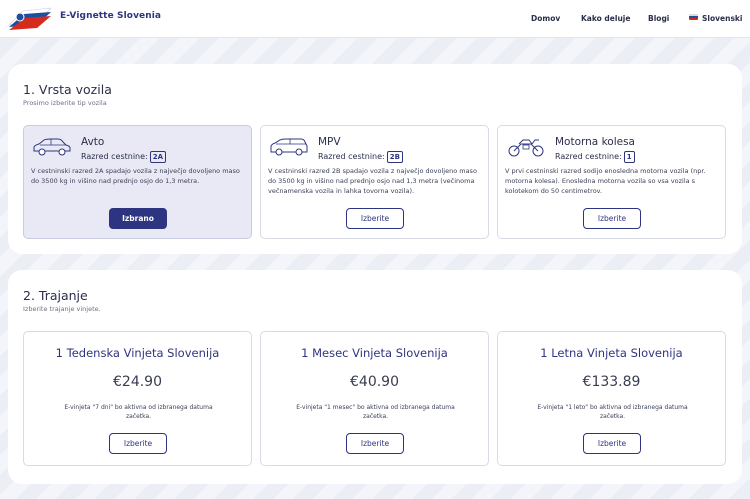 The height and width of the screenshot is (499, 750). I want to click on slovenia-flag-icon, so click(693, 17).